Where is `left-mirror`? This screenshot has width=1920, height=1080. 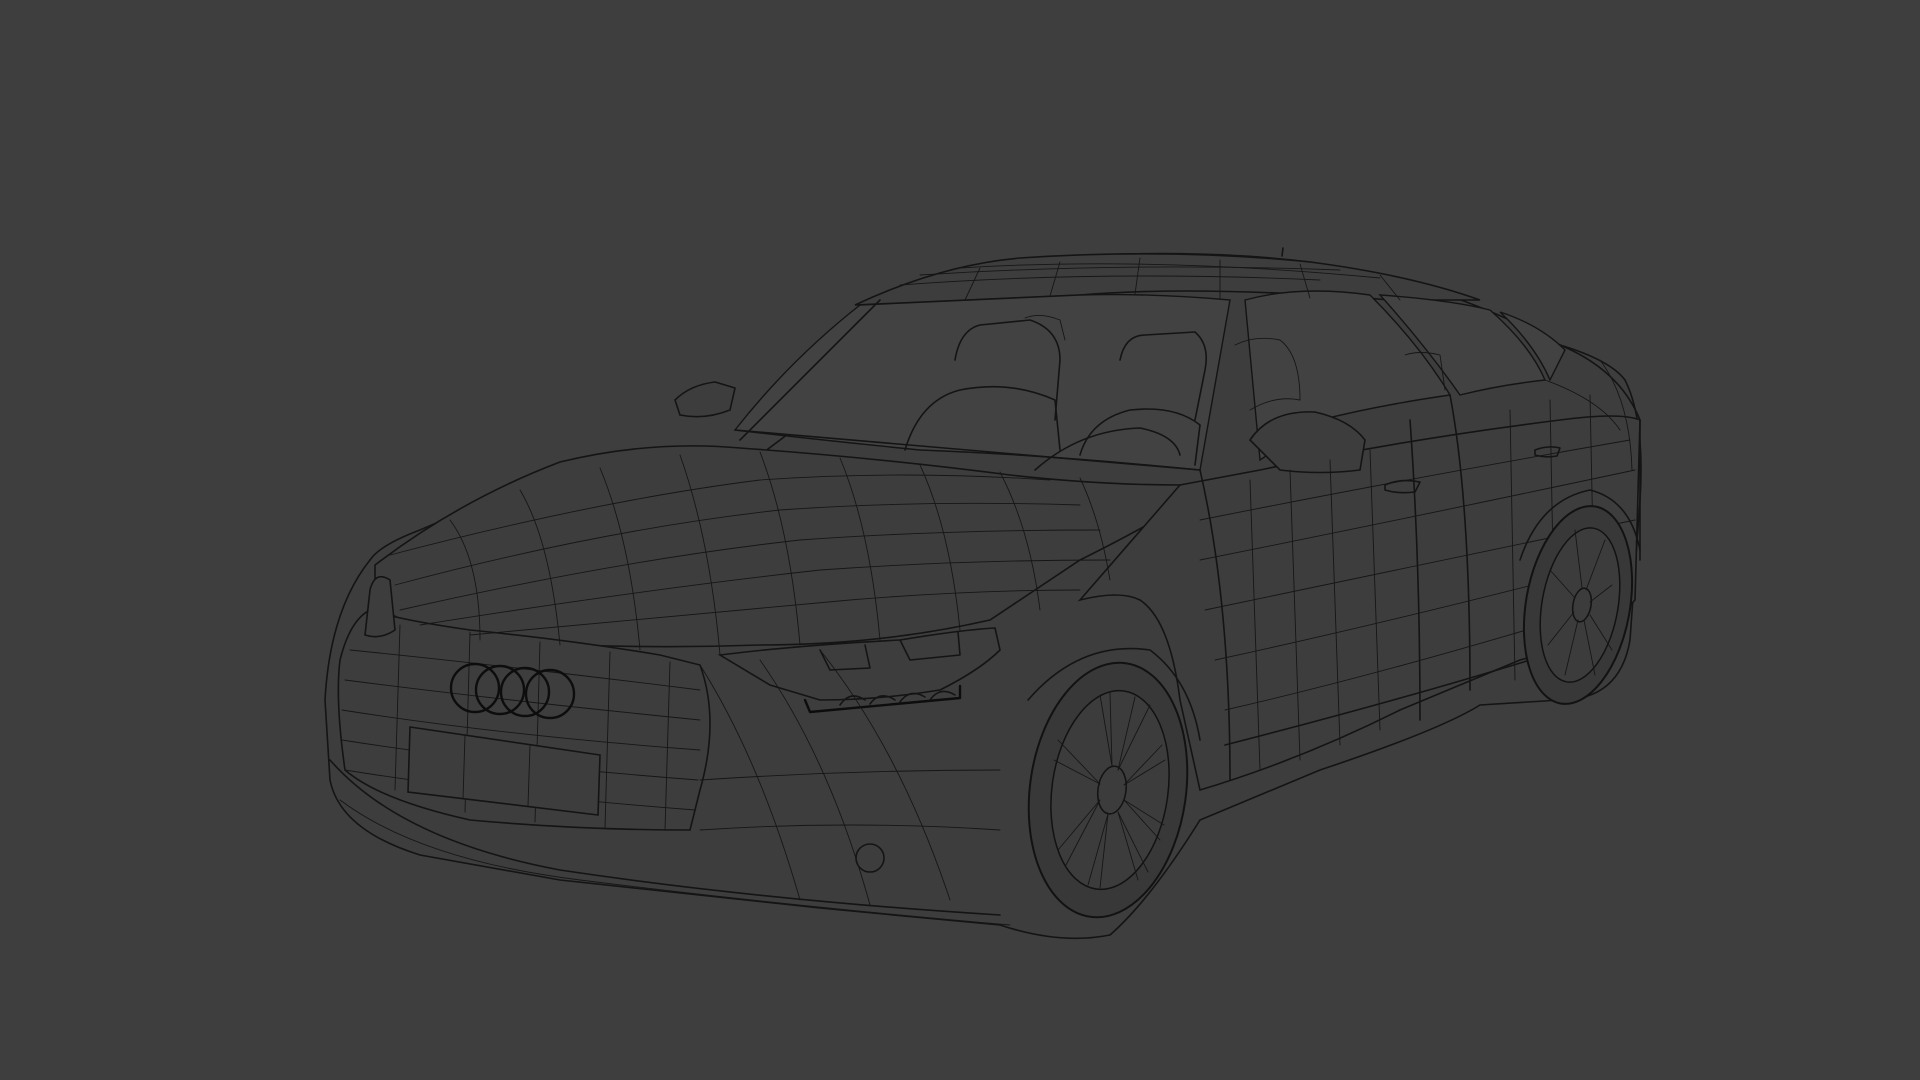
left-mirror is located at coordinates (705, 399).